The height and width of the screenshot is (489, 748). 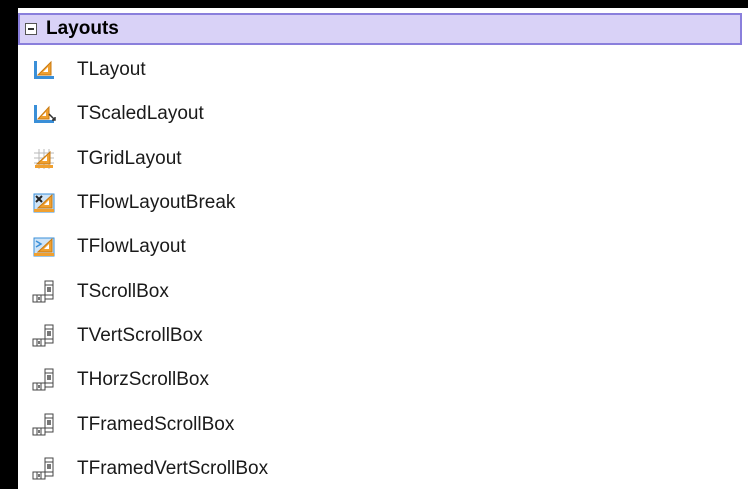 What do you see at coordinates (383, 468) in the screenshot?
I see `component-tframedvertscrollbox: TFramedVertScrollBox` at bounding box center [383, 468].